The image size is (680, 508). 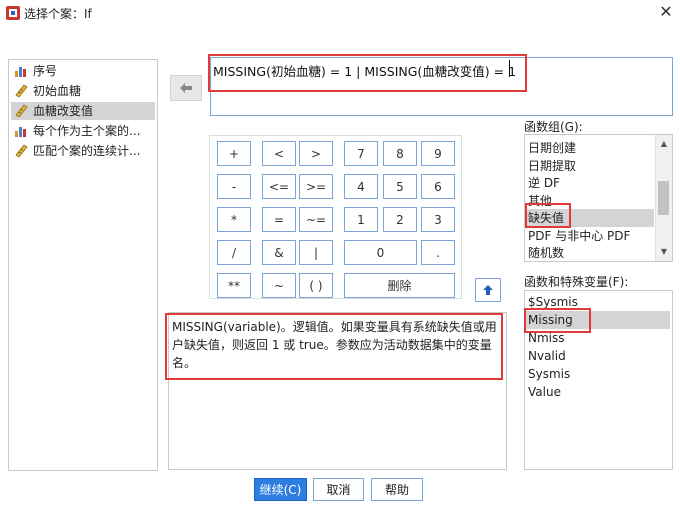 What do you see at coordinates (576, 282) in the screenshot?
I see `special-vars-label: 函数和特殊变量(F):` at bounding box center [576, 282].